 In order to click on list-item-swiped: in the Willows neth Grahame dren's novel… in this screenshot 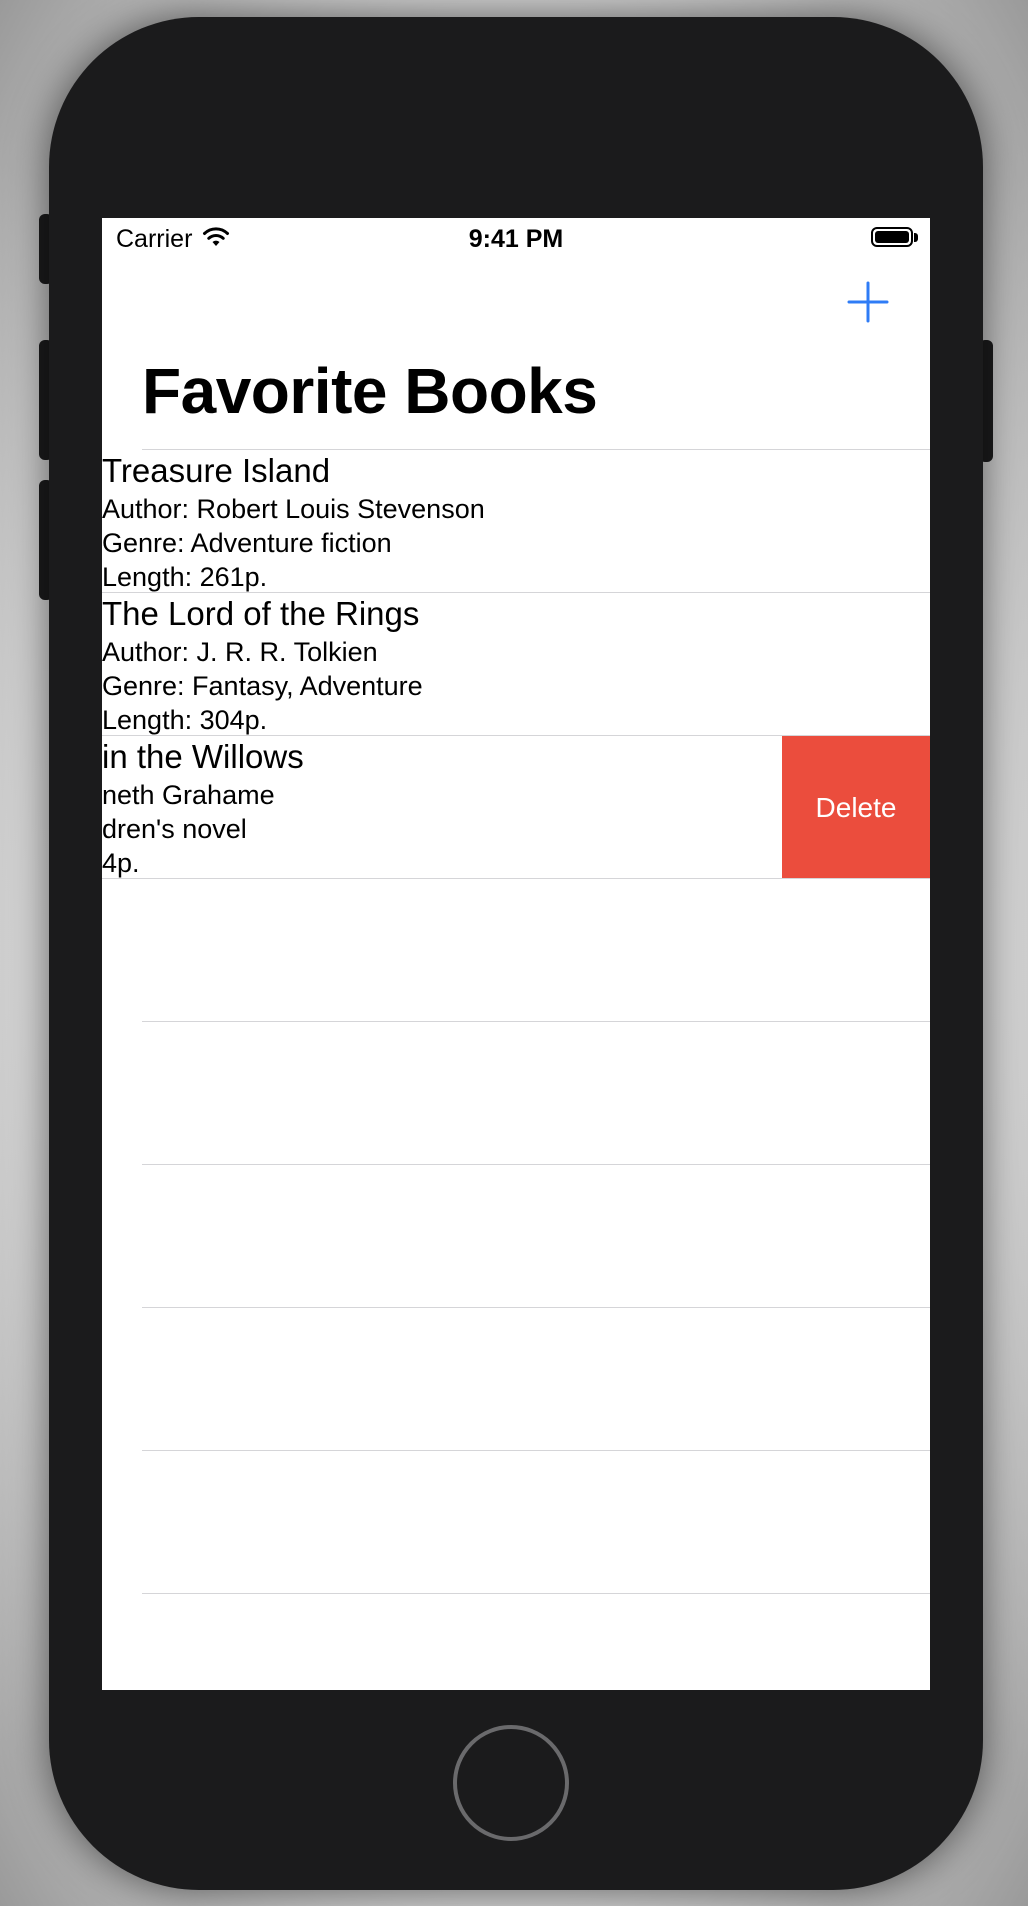, I will do `click(516, 807)`.